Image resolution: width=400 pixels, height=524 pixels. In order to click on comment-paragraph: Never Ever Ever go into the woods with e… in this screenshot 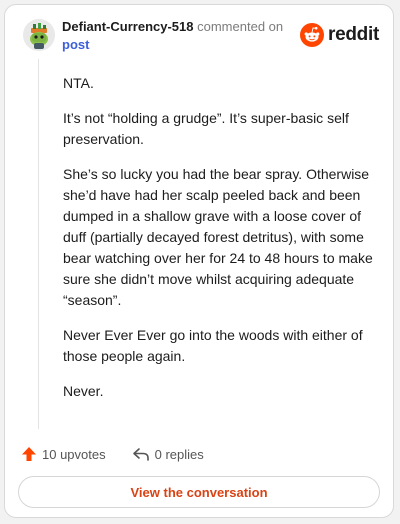, I will do `click(213, 345)`.